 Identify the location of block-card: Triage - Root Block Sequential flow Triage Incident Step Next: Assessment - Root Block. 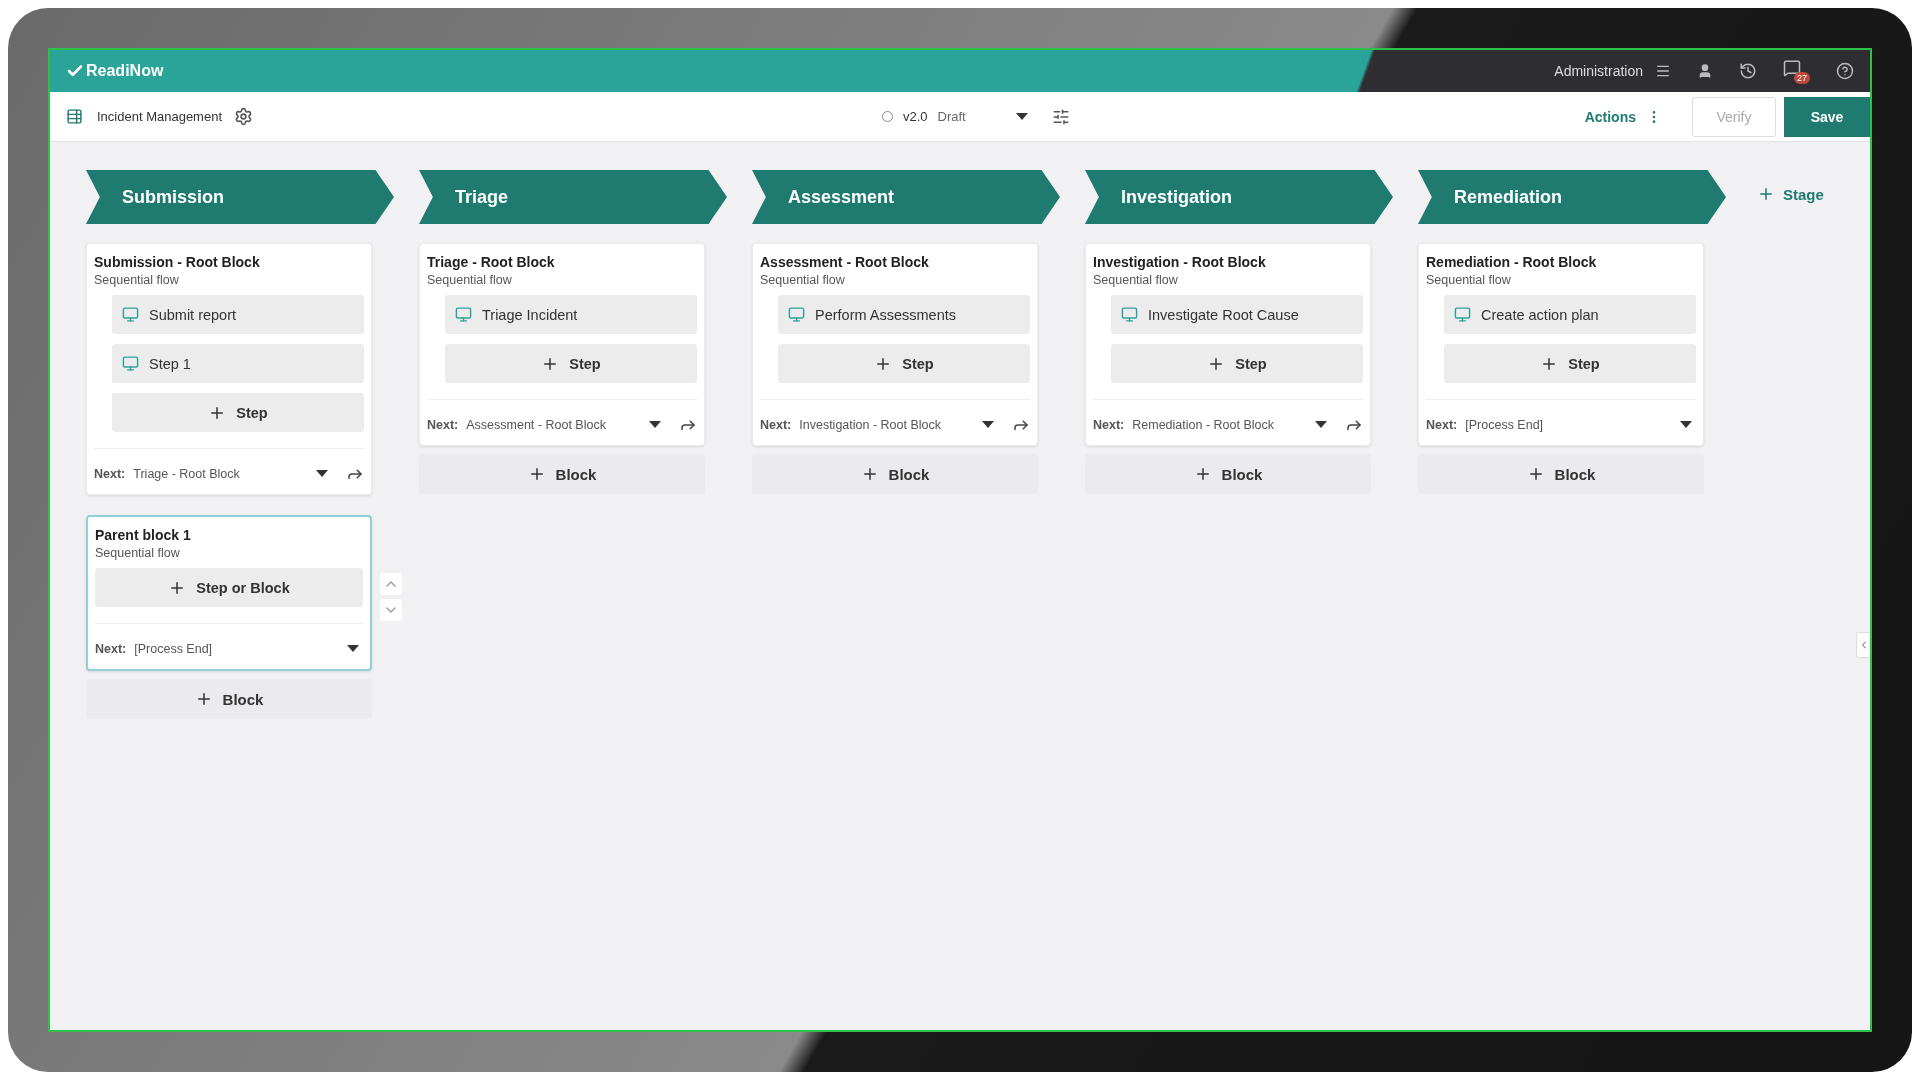
(562, 344).